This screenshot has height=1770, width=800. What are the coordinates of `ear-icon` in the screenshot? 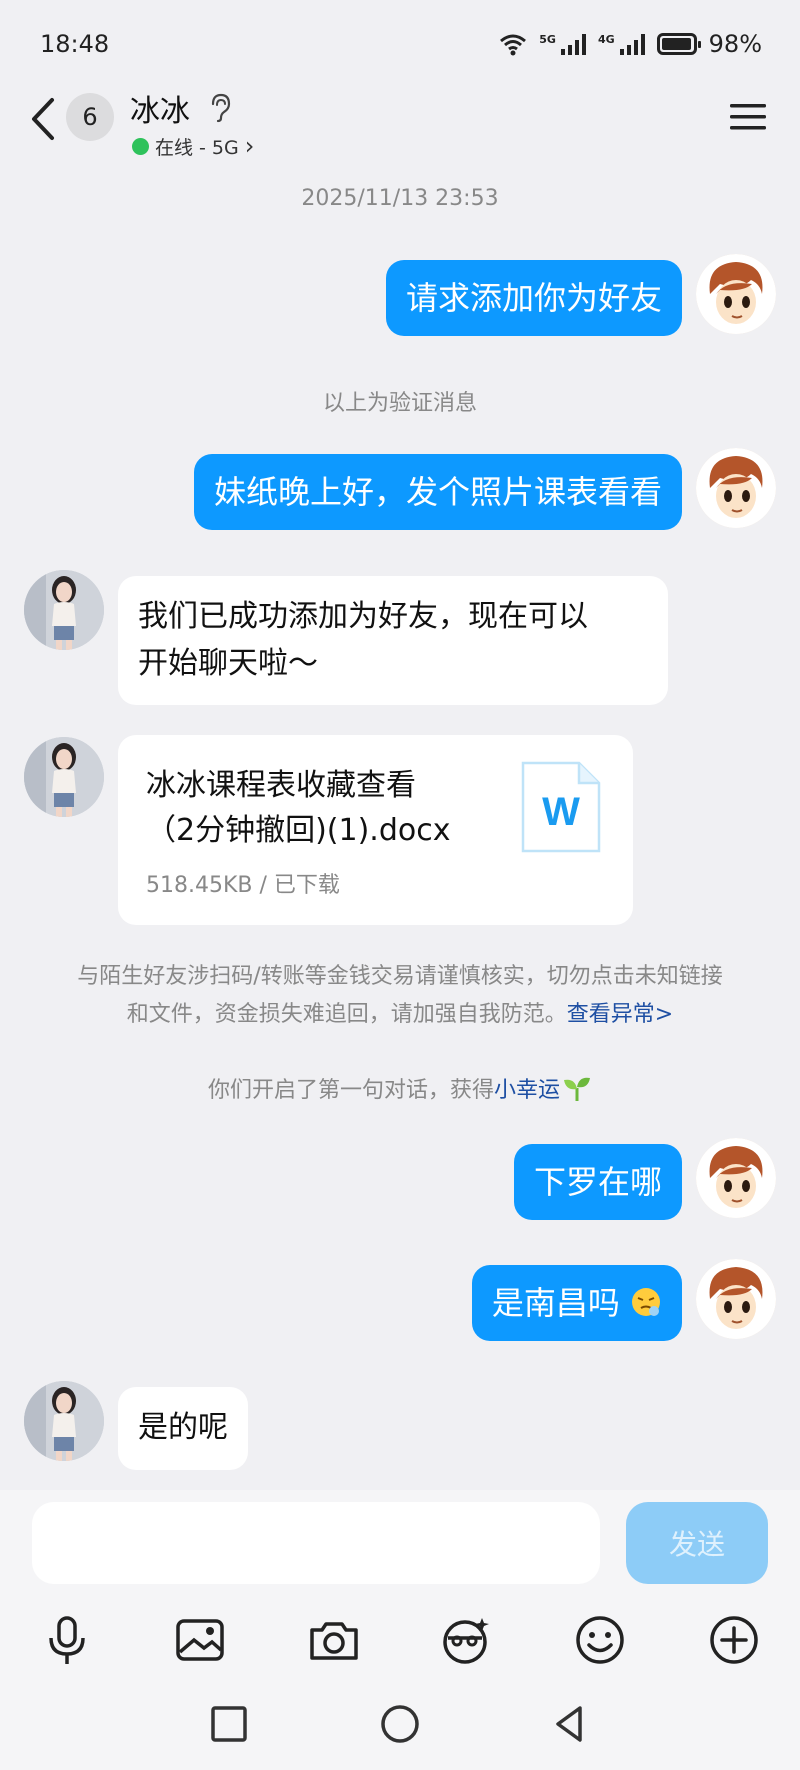 It's located at (220, 108).